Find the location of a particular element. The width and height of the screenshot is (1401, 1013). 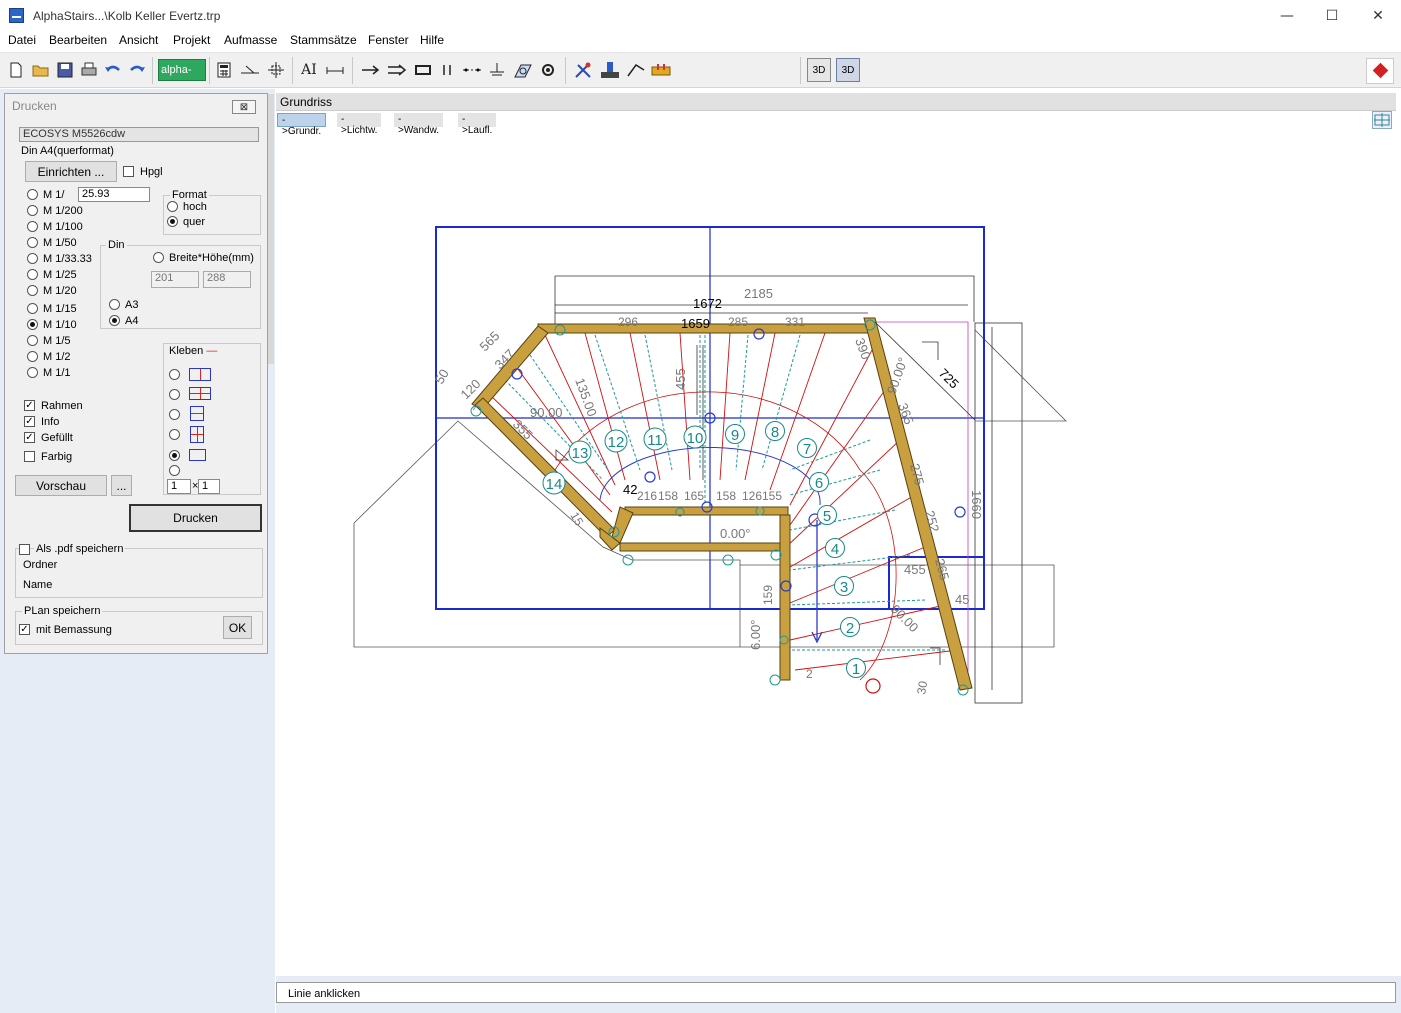

curve-tool-icon is located at coordinates (636, 70).